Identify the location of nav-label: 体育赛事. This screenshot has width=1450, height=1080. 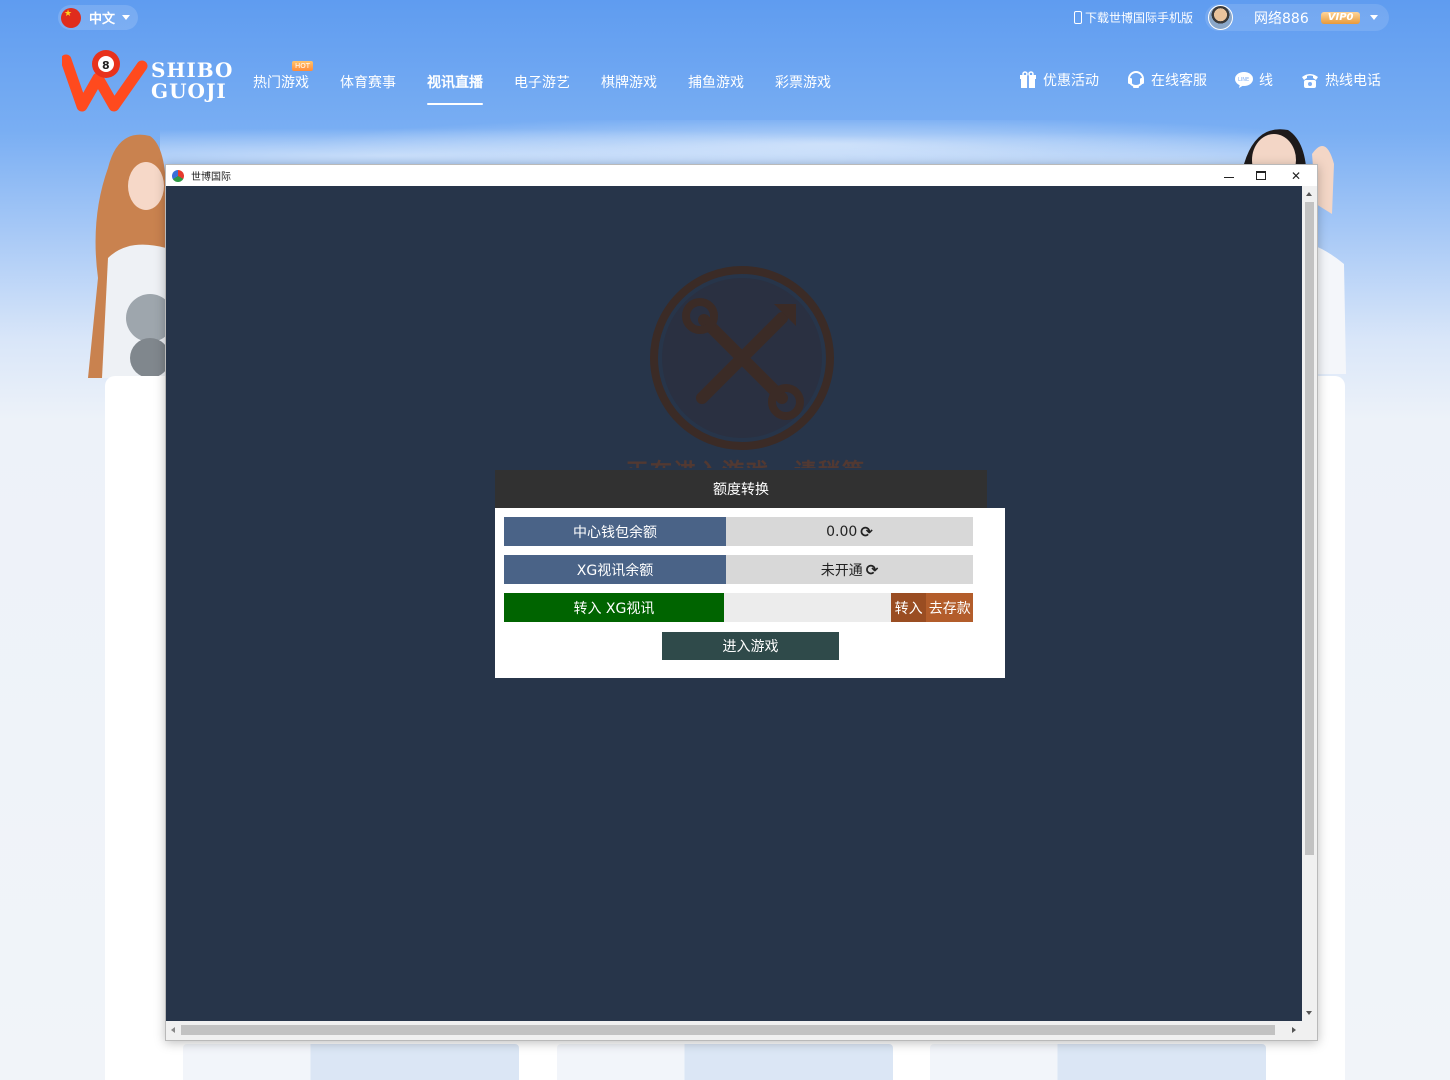
(368, 83).